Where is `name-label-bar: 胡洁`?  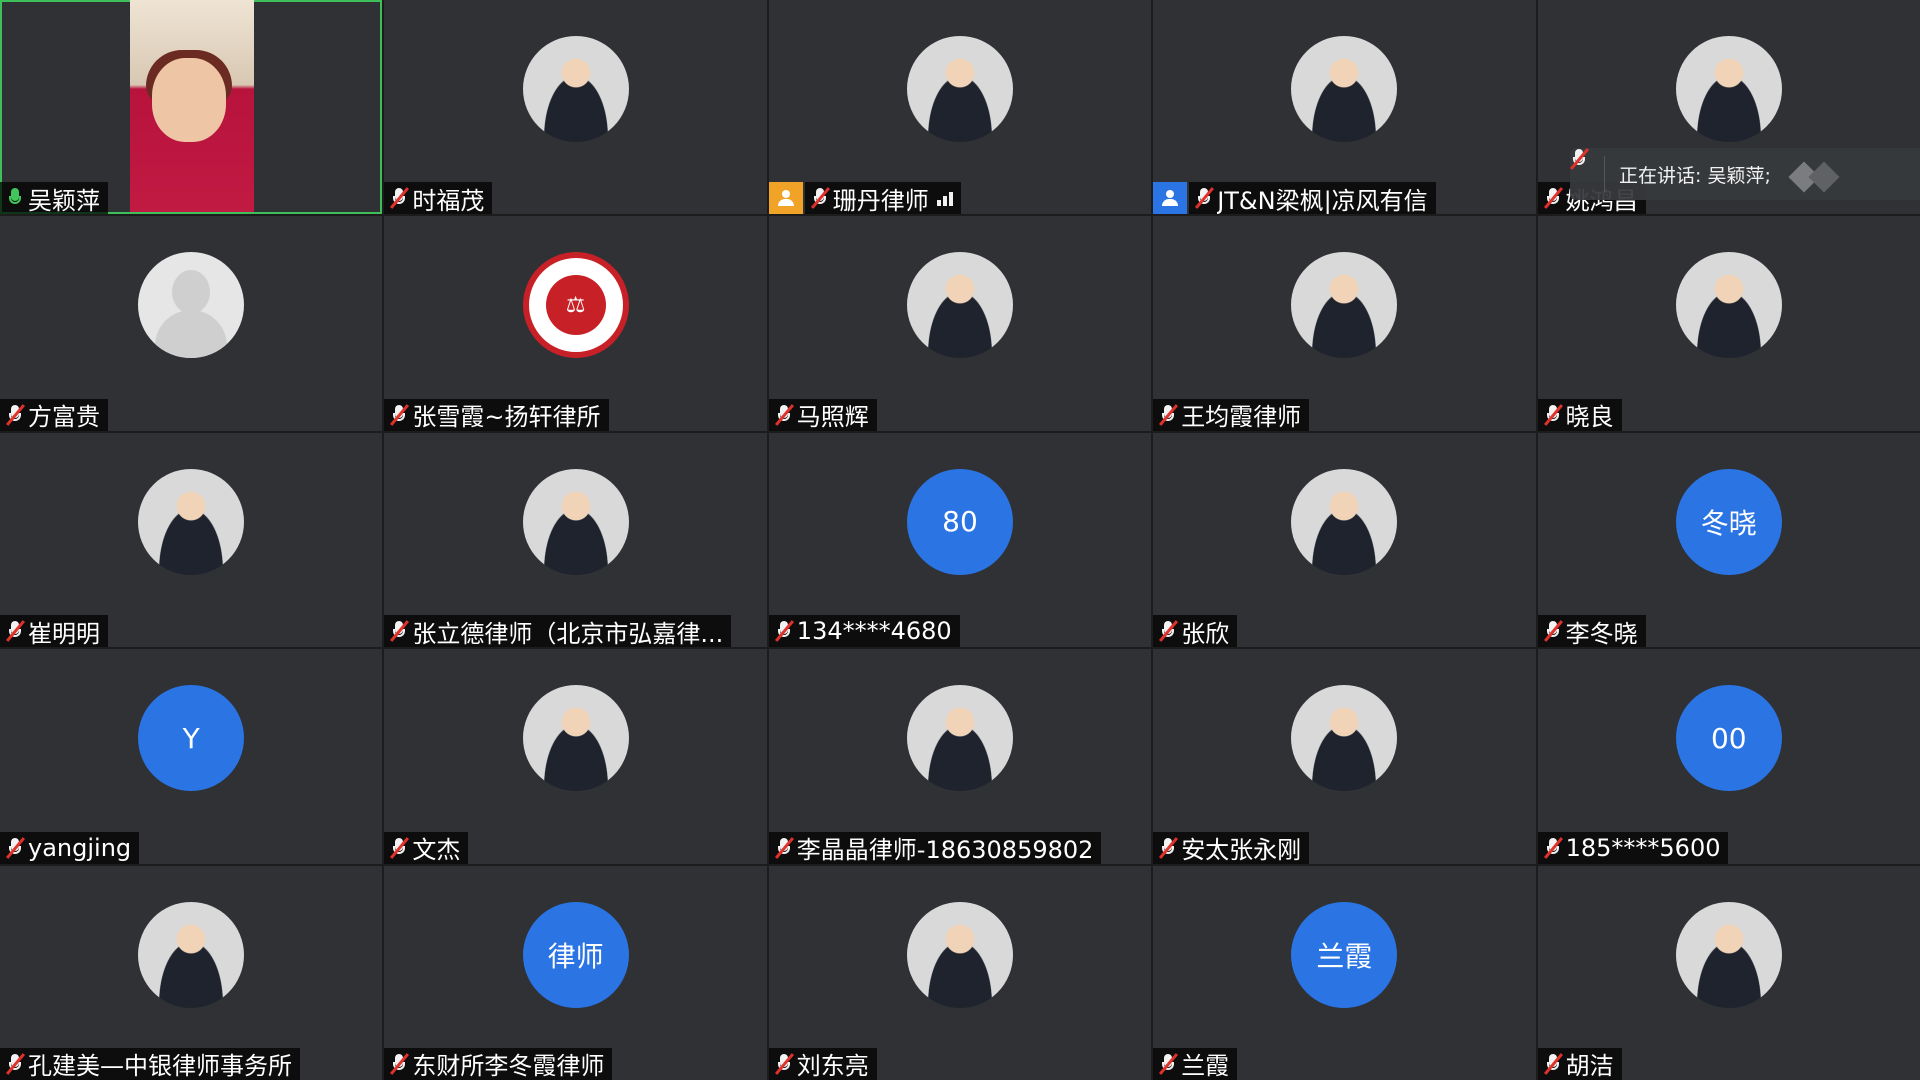
name-label-bar: 胡洁 is located at coordinates (1579, 1063).